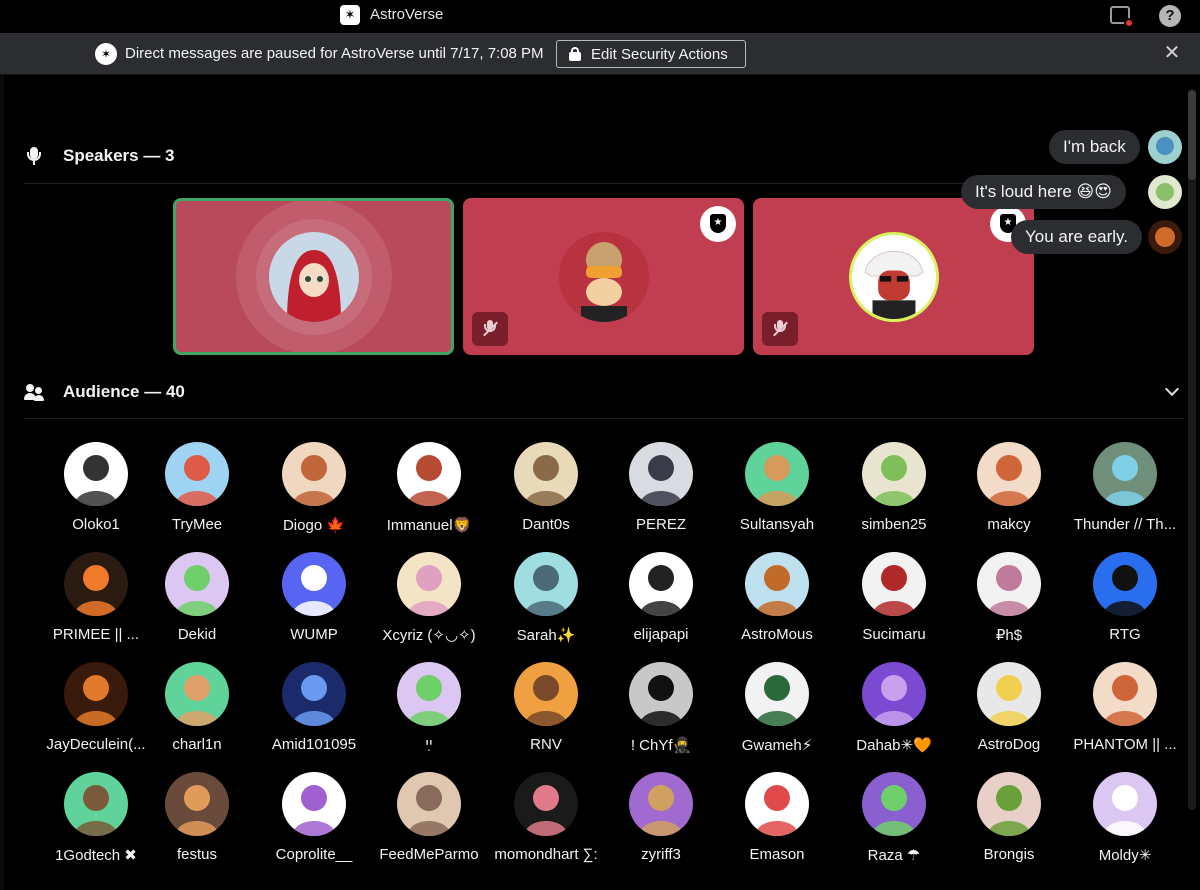 The width and height of the screenshot is (1200, 890). What do you see at coordinates (314, 744) in the screenshot?
I see `audience-member-name: Amid101095` at bounding box center [314, 744].